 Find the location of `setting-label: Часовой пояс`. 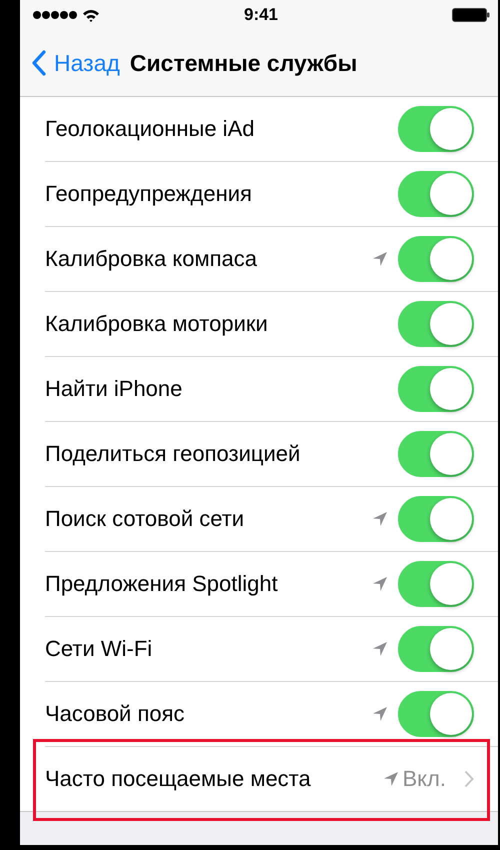

setting-label: Часовой пояс is located at coordinates (115, 714).